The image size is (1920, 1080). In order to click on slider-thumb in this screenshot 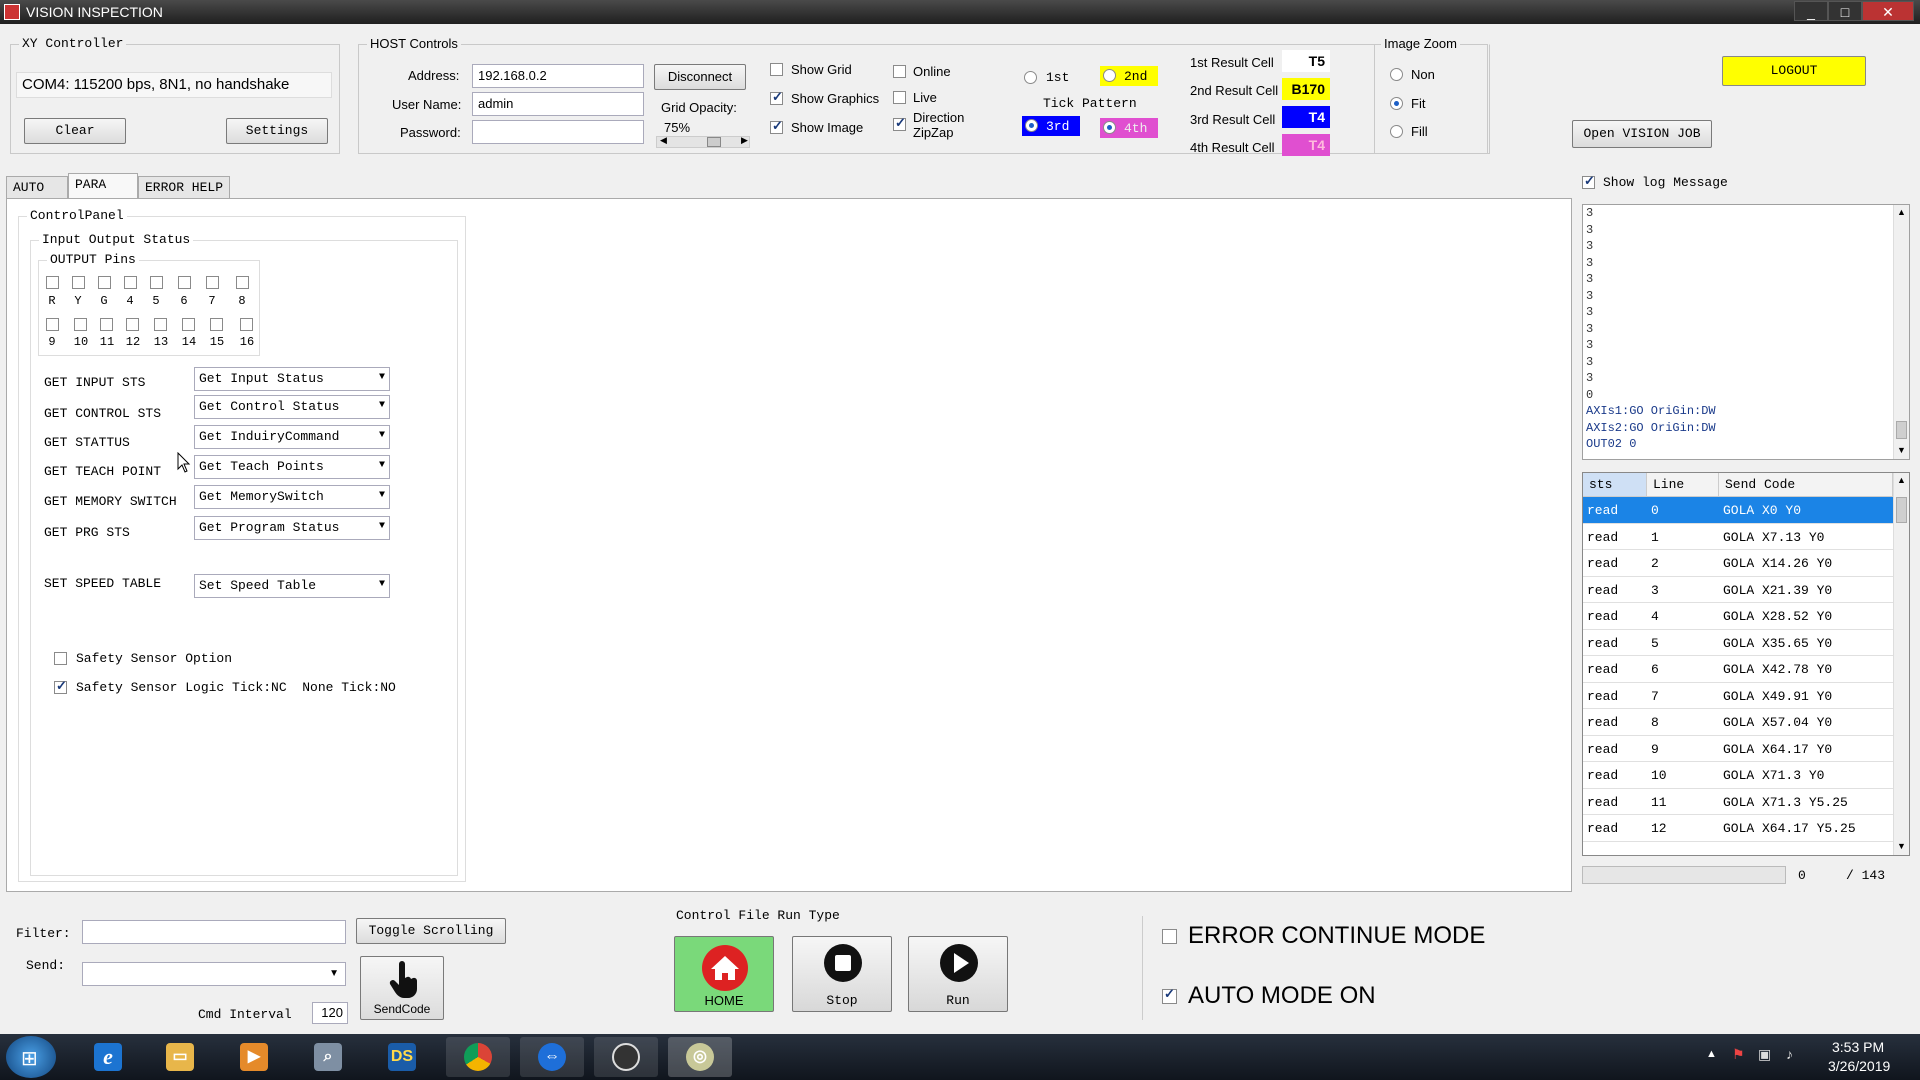, I will do `click(714, 142)`.